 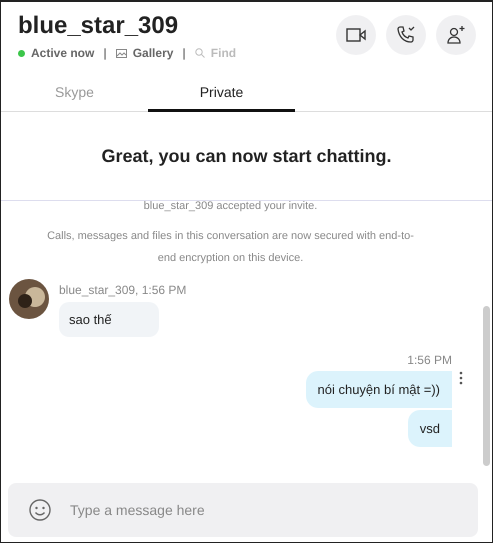 What do you see at coordinates (122, 290) in the screenshot?
I see `message-meta: blue_star_309, 1:56 PM` at bounding box center [122, 290].